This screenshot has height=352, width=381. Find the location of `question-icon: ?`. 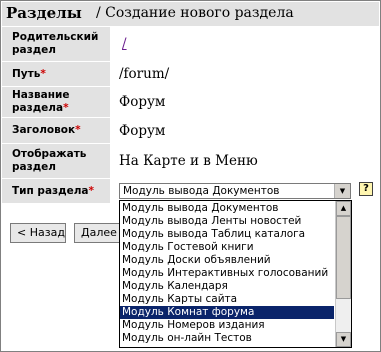

question-icon: ? is located at coordinates (366, 189).